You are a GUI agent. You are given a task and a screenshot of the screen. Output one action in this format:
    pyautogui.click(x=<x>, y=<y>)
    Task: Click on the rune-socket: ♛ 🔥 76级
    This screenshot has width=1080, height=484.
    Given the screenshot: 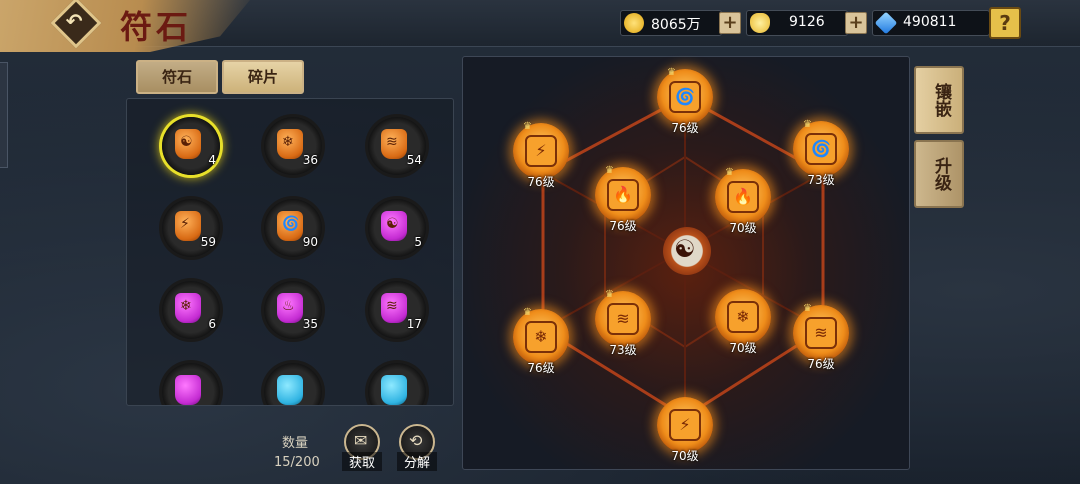 What is the action you would take?
    pyautogui.click(x=623, y=199)
    